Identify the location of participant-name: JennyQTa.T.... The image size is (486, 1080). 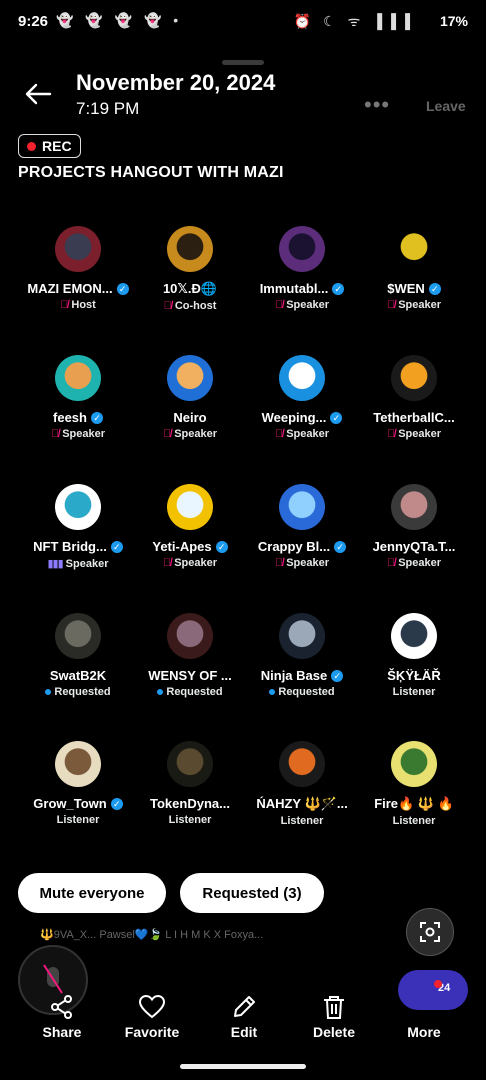
(414, 546).